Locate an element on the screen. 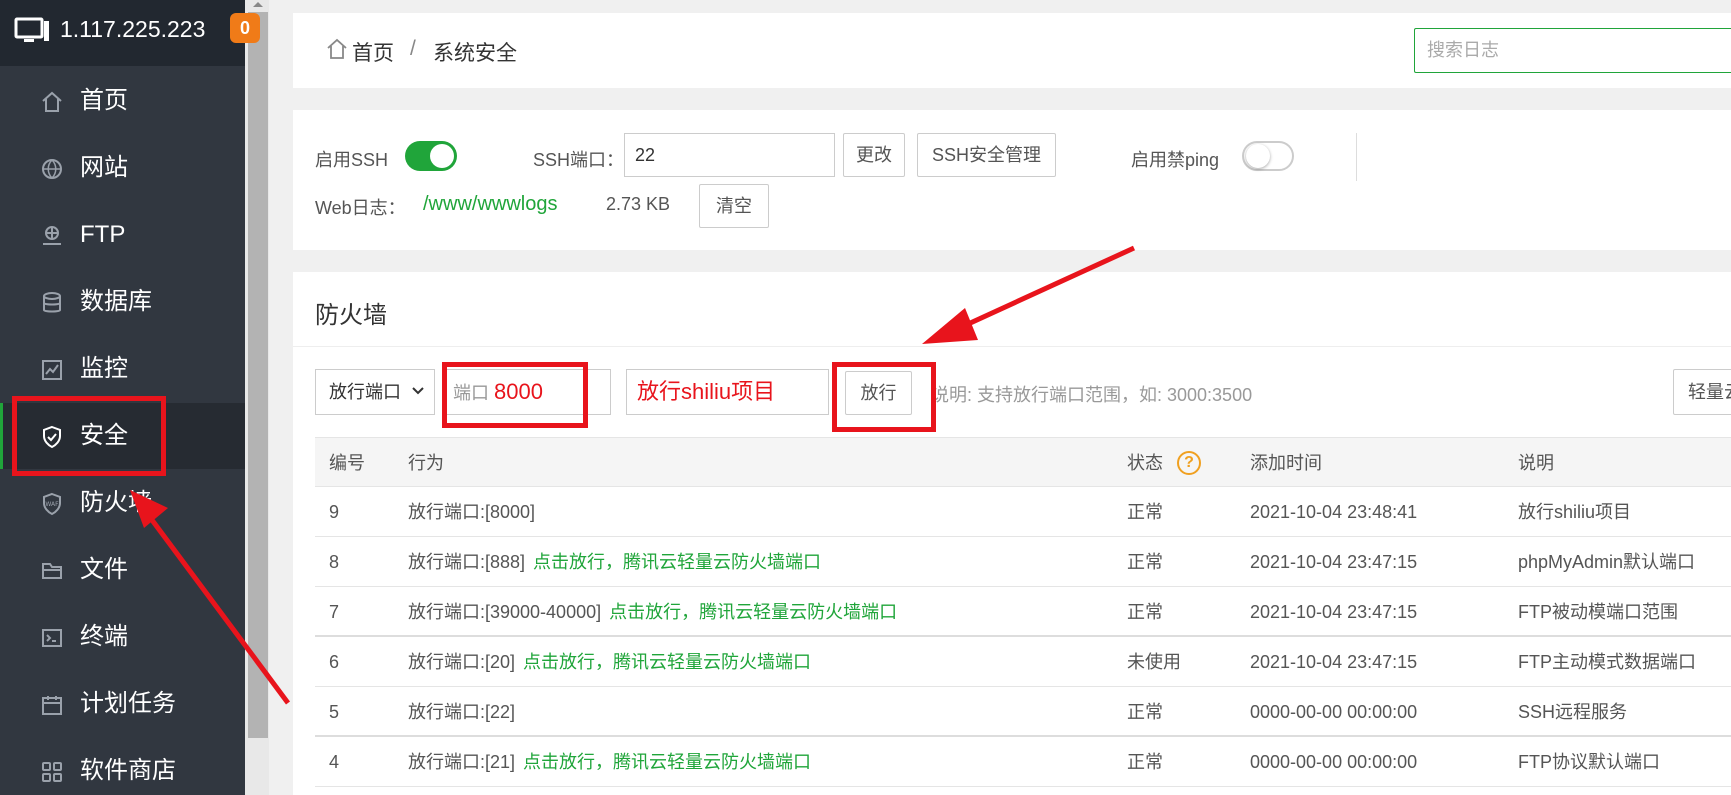 This screenshot has width=1731, height=795. row-id: 5 is located at coordinates (334, 712).